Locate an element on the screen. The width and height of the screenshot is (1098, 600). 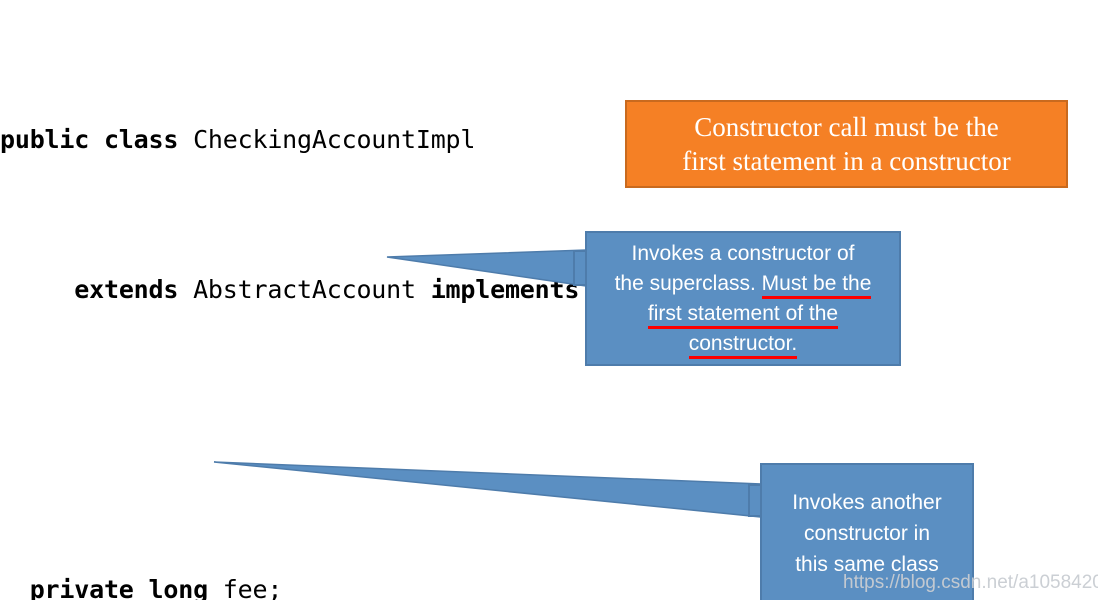
watermark-text: https://blog.csdn.net/a1058420631 is located at coordinates (970, 582).